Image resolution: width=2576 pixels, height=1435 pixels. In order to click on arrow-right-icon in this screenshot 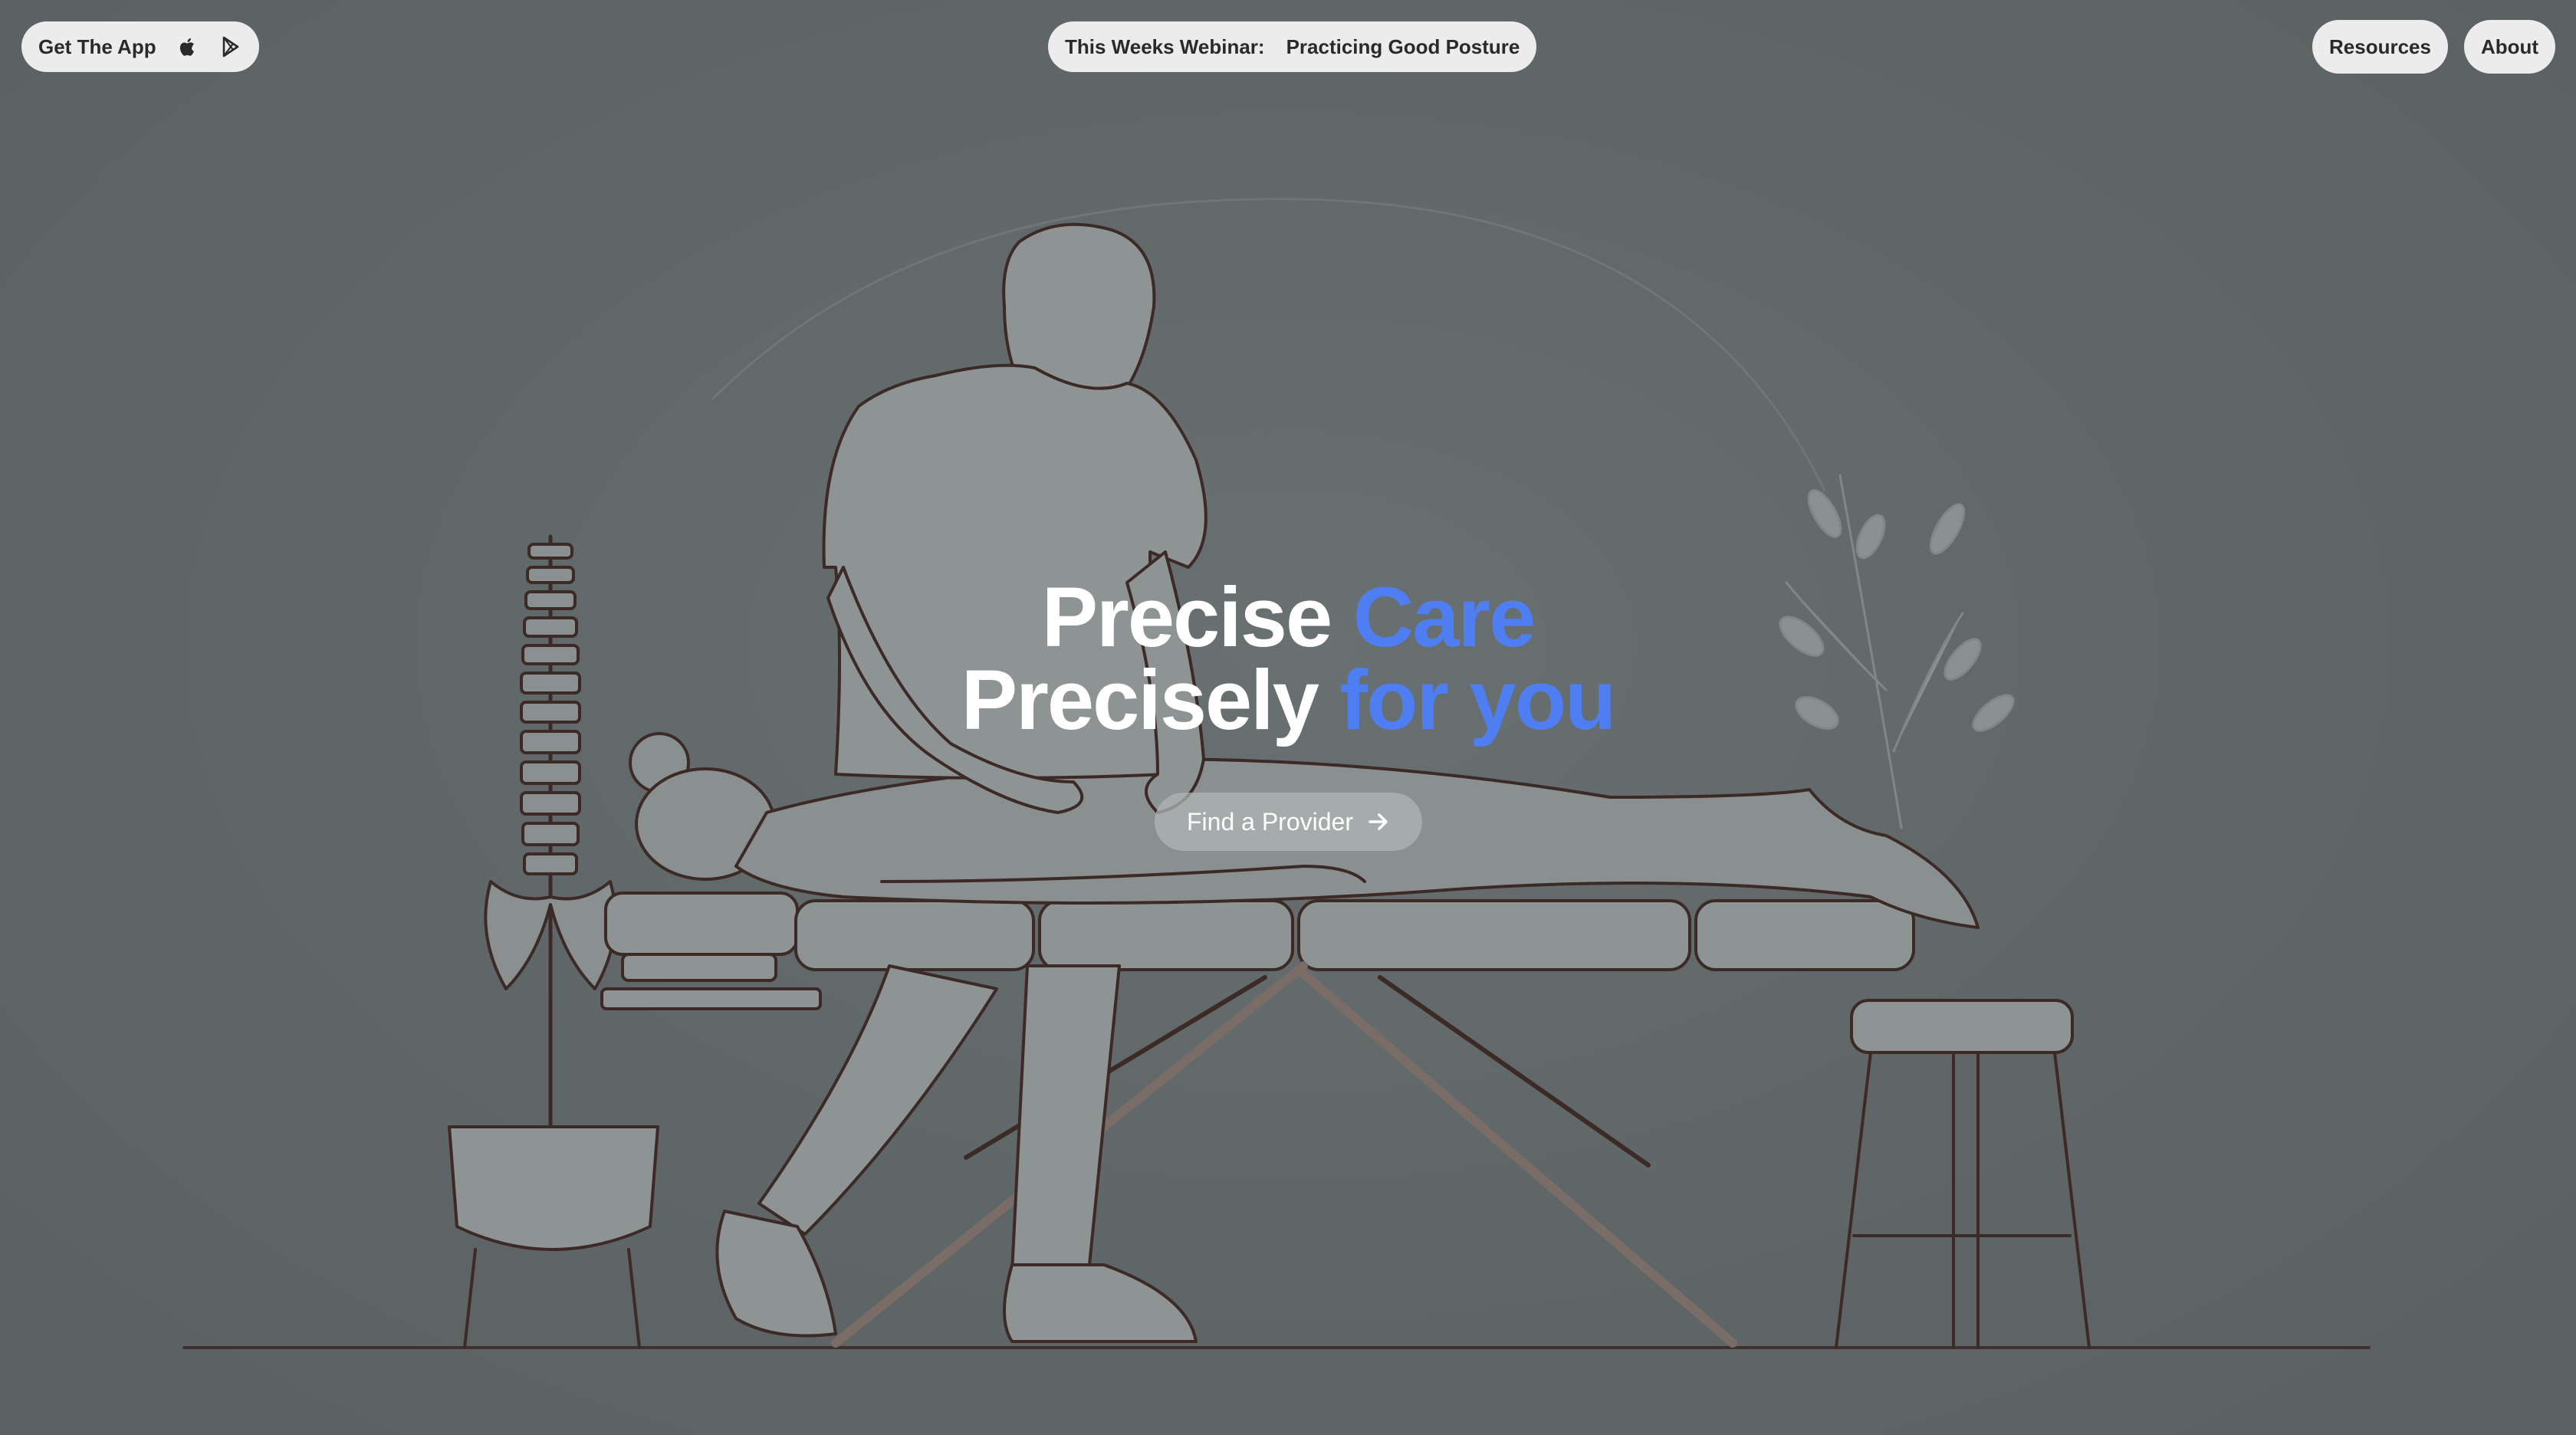, I will do `click(1378, 822)`.